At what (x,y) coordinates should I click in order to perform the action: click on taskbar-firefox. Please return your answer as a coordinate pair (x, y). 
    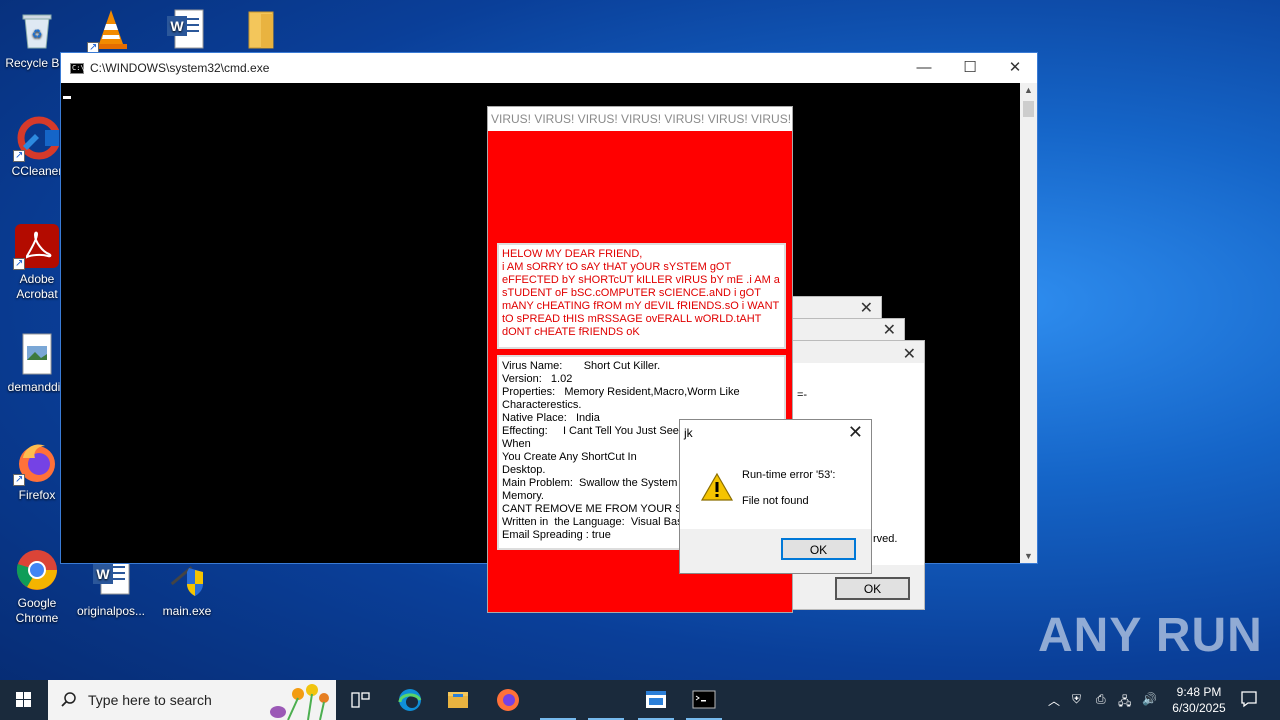
    Looking at the image, I should click on (508, 700).